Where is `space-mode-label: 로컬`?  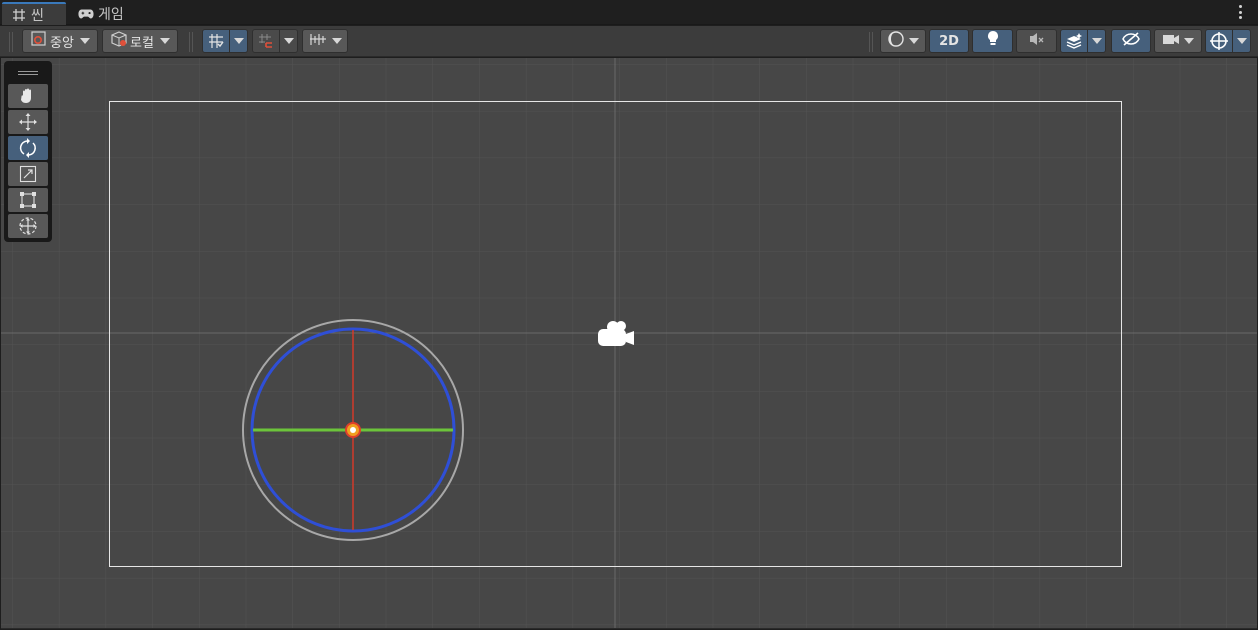 space-mode-label: 로컬 is located at coordinates (142, 43).